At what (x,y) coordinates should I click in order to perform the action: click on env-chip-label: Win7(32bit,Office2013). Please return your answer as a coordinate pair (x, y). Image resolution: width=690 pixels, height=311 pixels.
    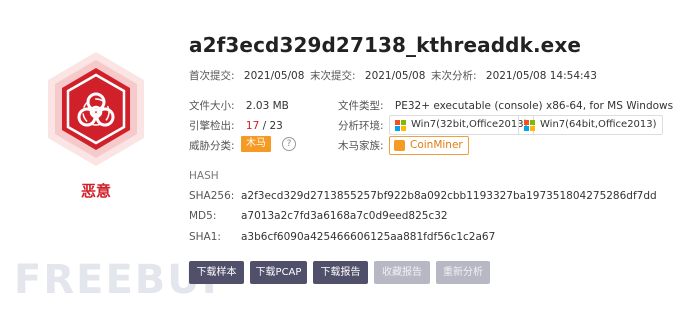
    Looking at the image, I should click on (469, 124).